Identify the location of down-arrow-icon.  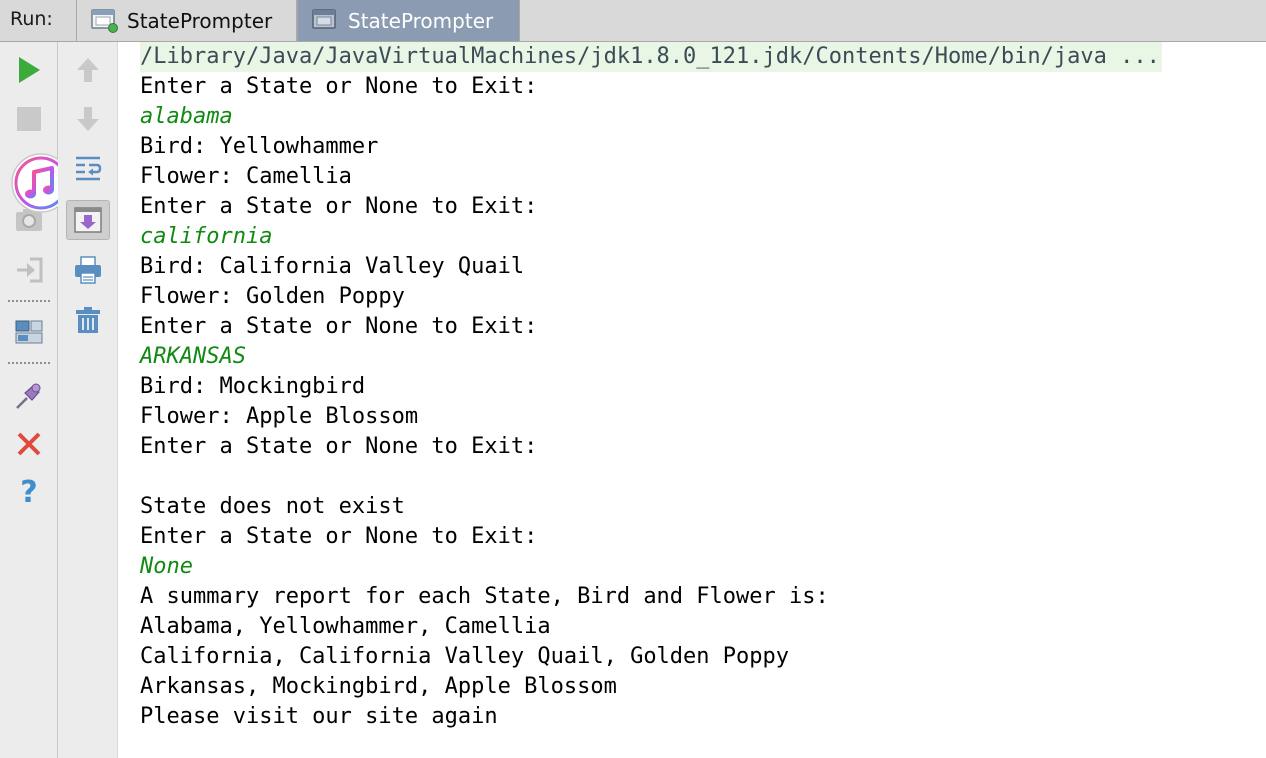
(88, 119).